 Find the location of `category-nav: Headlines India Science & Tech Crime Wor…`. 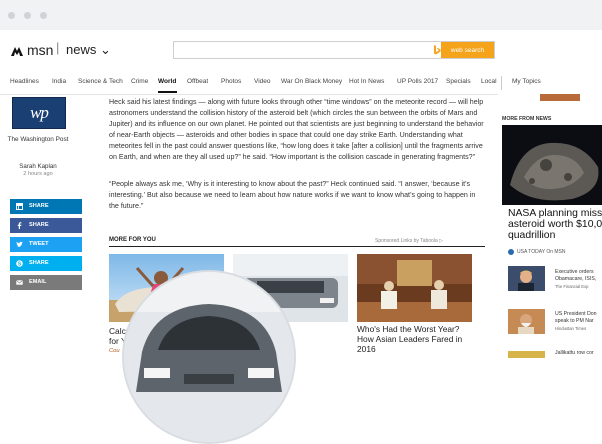

category-nav: Headlines India Science & Tech Crime Wor… is located at coordinates (301, 82).